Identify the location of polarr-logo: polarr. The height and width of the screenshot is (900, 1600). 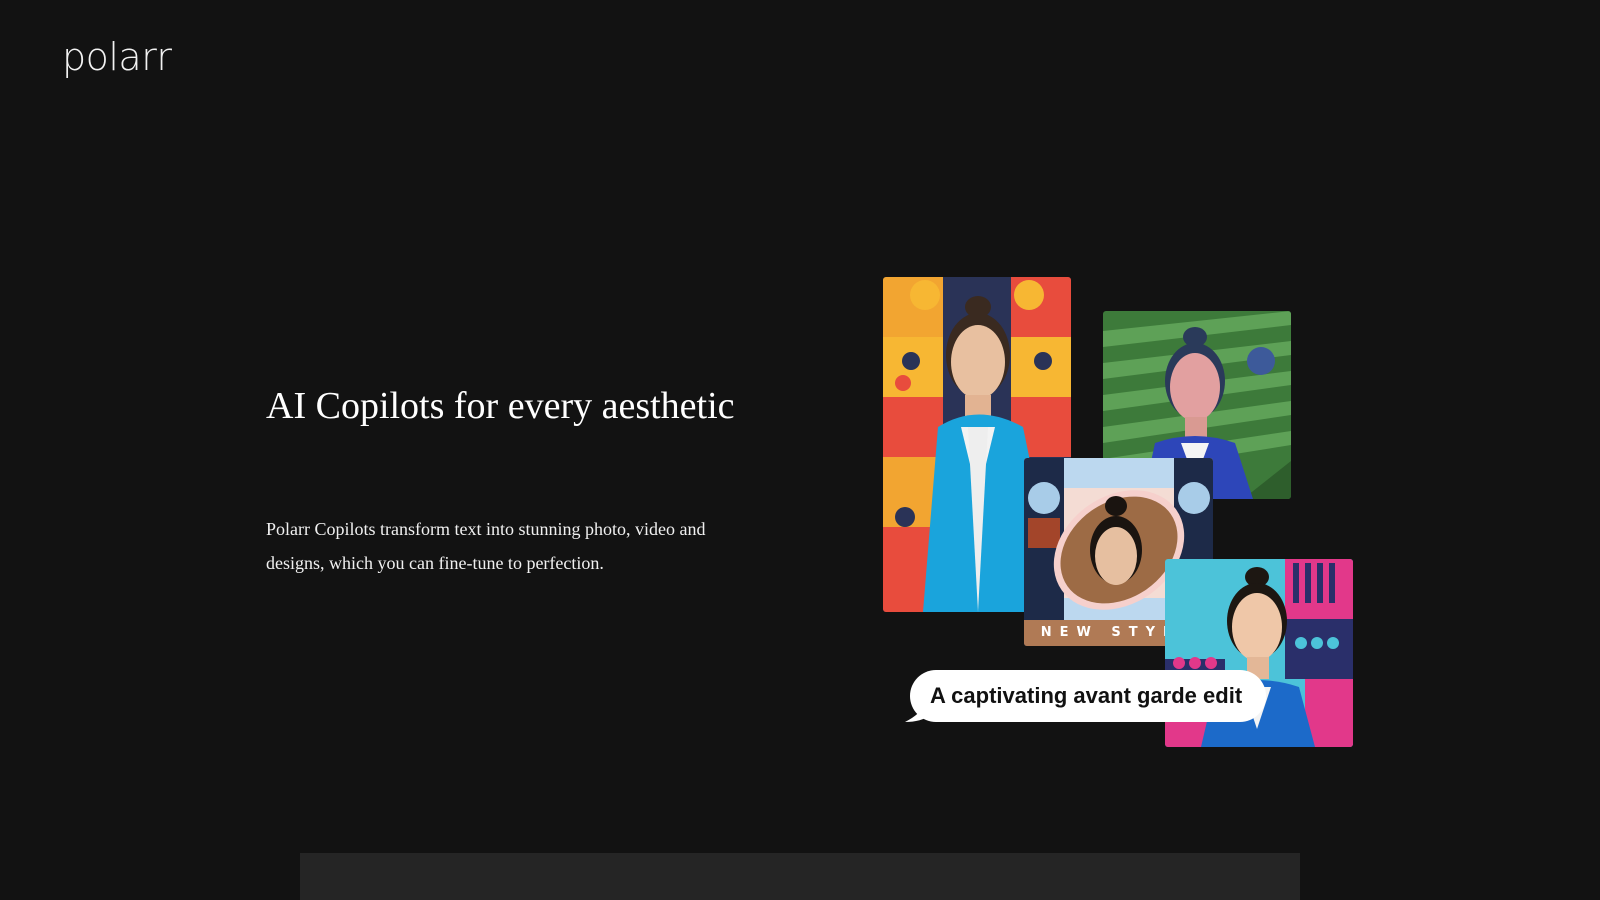
(117, 57).